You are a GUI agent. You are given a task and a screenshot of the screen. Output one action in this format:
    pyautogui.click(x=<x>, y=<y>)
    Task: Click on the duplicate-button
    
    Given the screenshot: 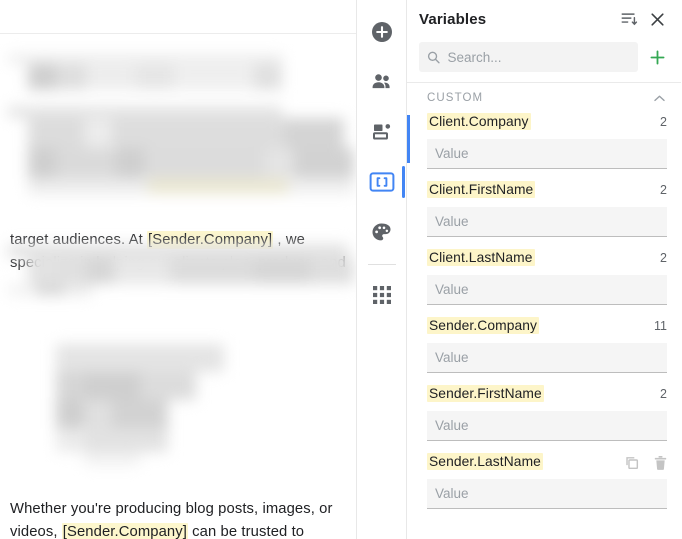 What is the action you would take?
    pyautogui.click(x=632, y=463)
    